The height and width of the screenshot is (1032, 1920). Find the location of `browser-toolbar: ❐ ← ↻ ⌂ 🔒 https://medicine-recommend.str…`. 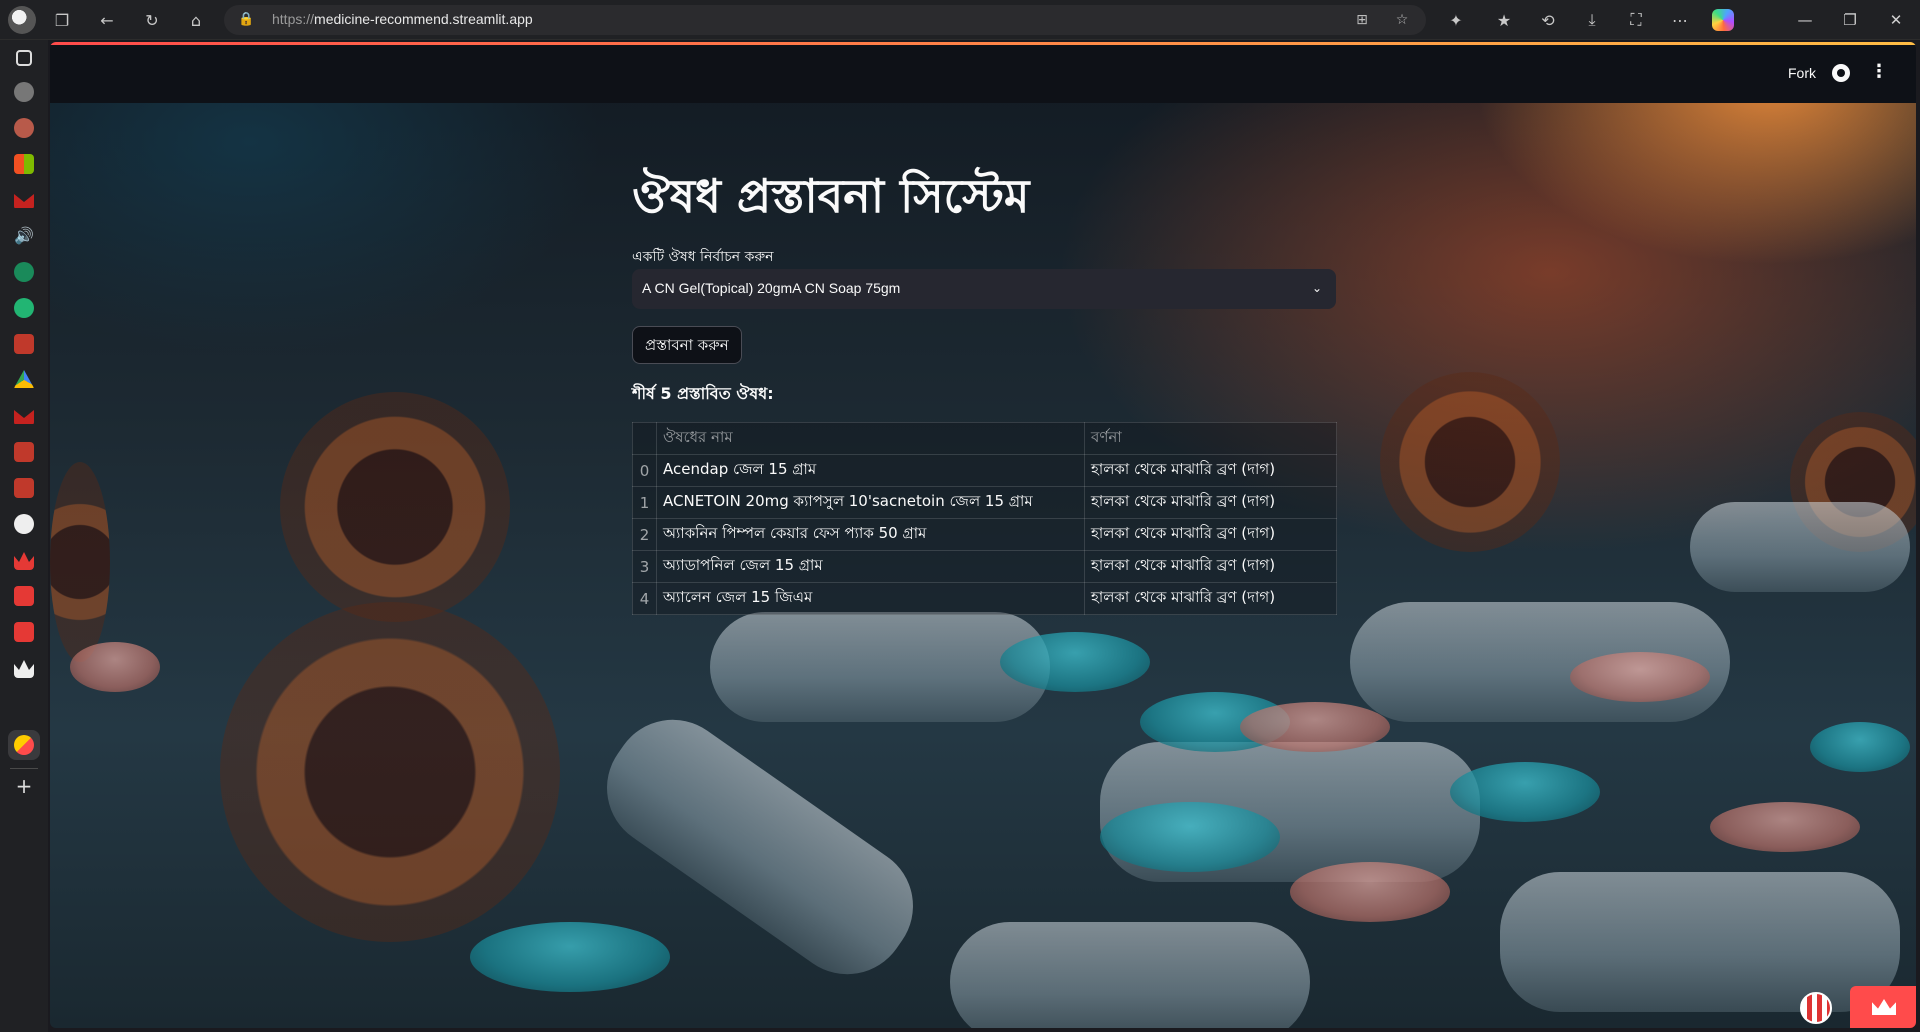

browser-toolbar: ❐ ← ↻ ⌂ 🔒 https://medicine-recommend.str… is located at coordinates (960, 20).